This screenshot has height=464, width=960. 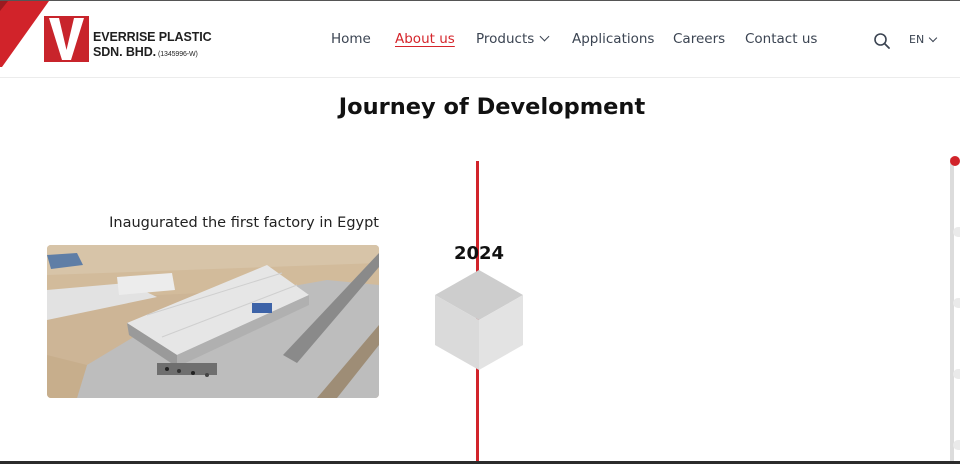 I want to click on milestone-year: 2024, so click(x=479, y=253).